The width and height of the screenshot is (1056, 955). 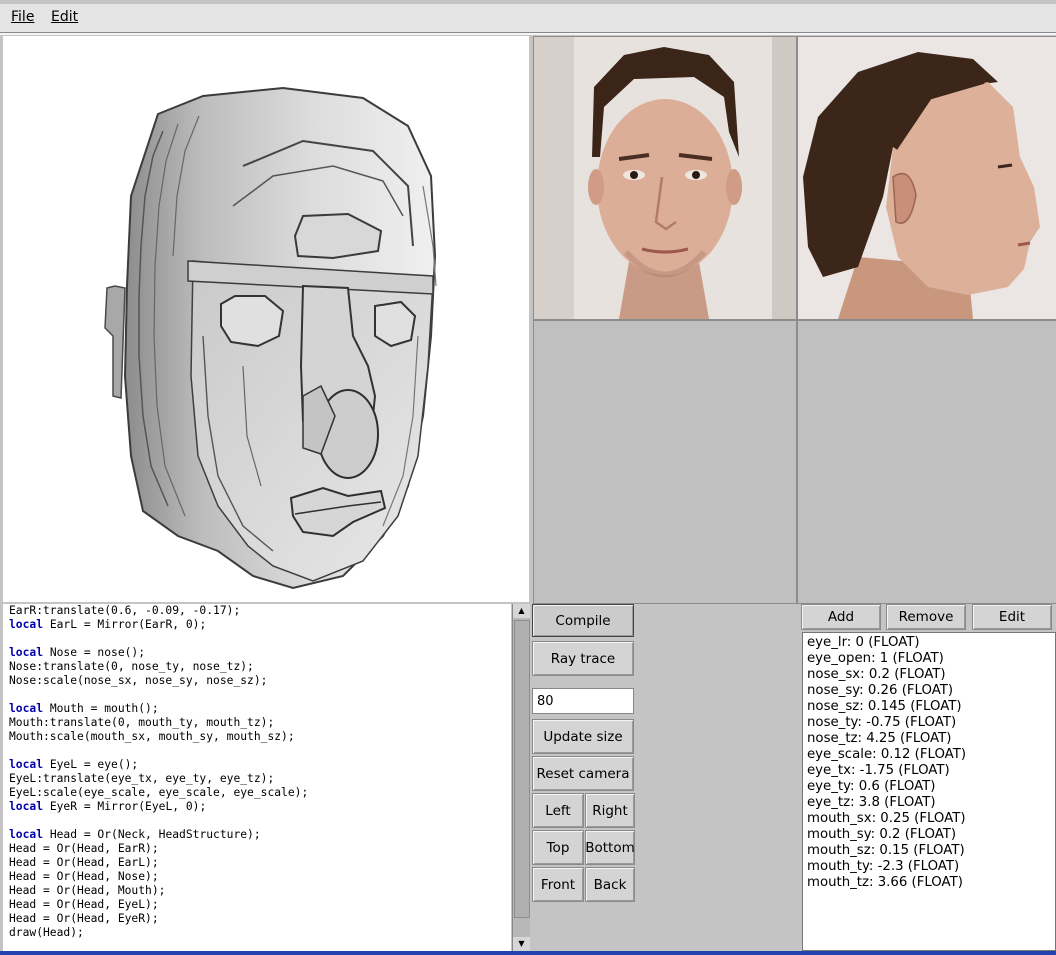 What do you see at coordinates (583, 736) in the screenshot?
I see `update-size-button: Update size` at bounding box center [583, 736].